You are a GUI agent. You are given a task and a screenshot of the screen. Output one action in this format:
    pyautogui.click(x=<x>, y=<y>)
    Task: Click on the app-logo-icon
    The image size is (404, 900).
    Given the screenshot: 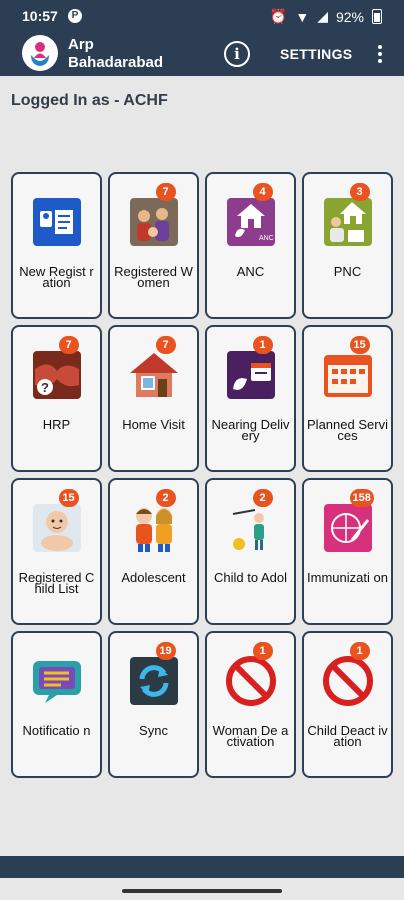 What is the action you would take?
    pyautogui.click(x=40, y=53)
    